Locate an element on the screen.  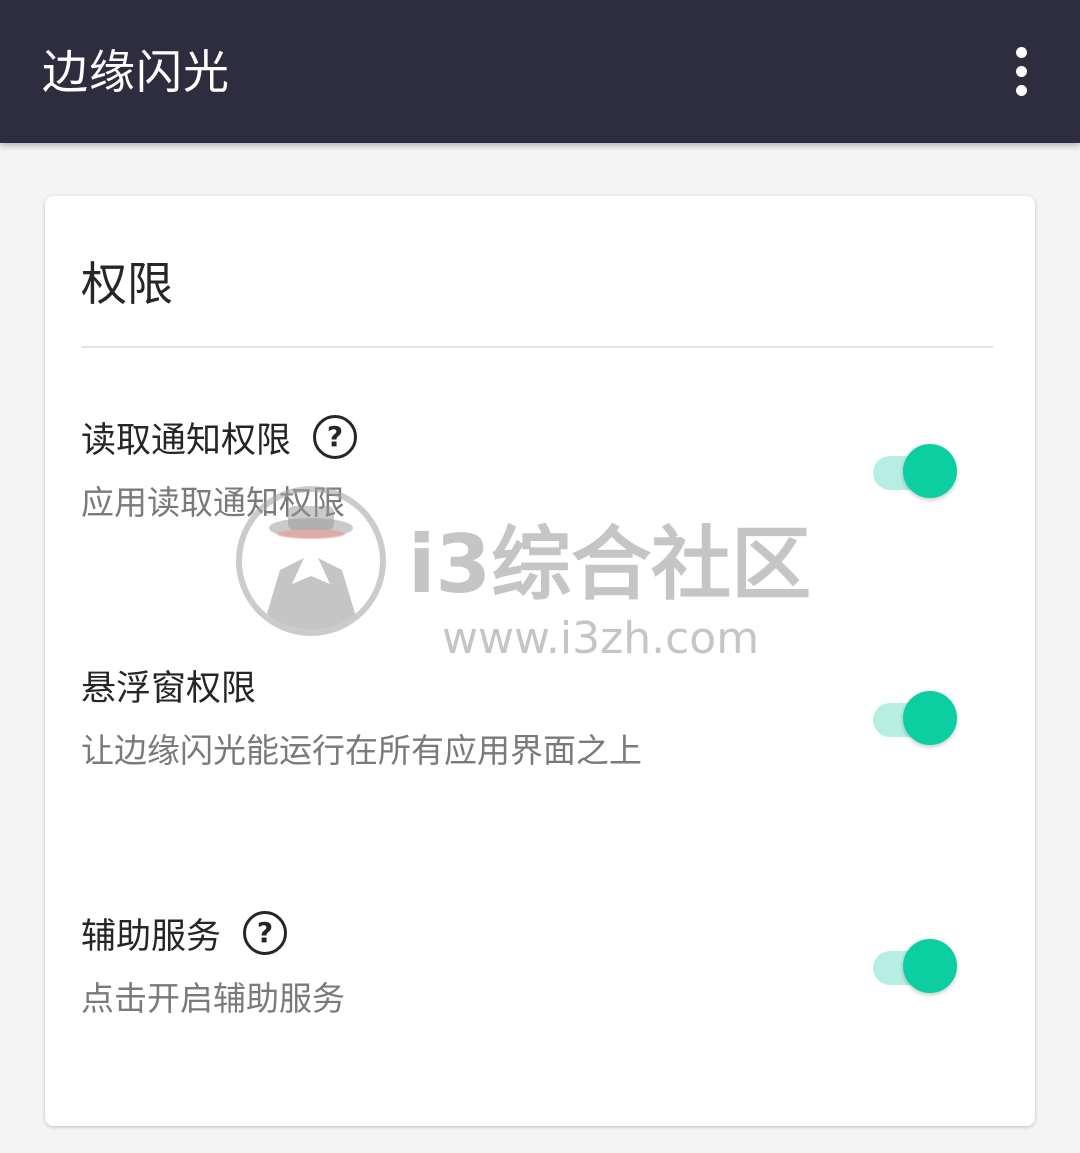
app-title: 边缘闪光 is located at coordinates (136, 72).